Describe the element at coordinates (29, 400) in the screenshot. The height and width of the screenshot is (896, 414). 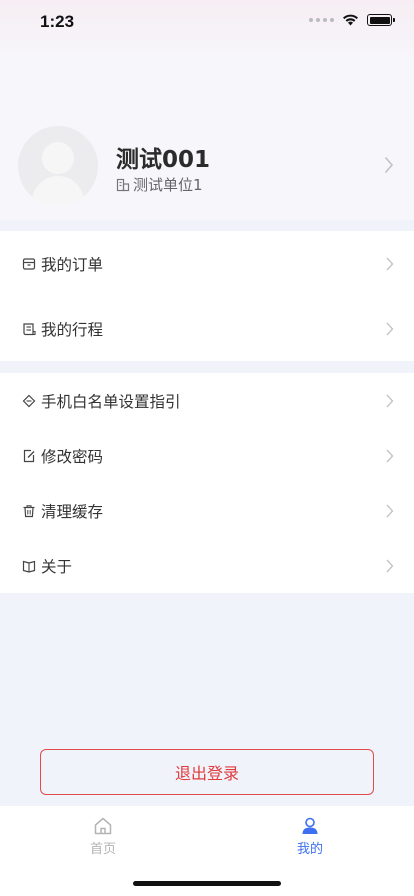
I see `tag-icon` at that location.